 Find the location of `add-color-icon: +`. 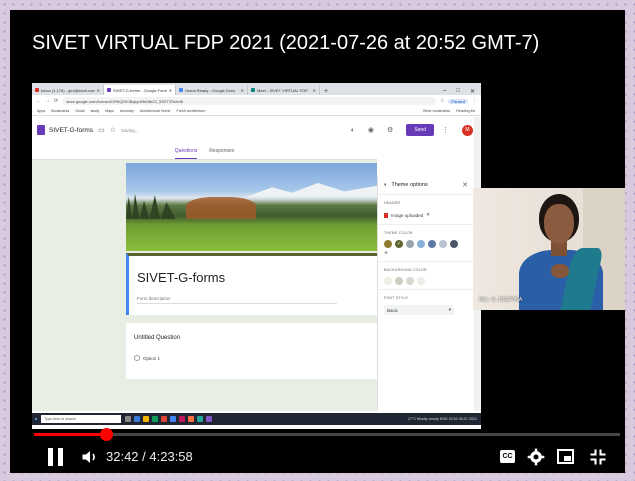

add-color-icon: + is located at coordinates (426, 253).